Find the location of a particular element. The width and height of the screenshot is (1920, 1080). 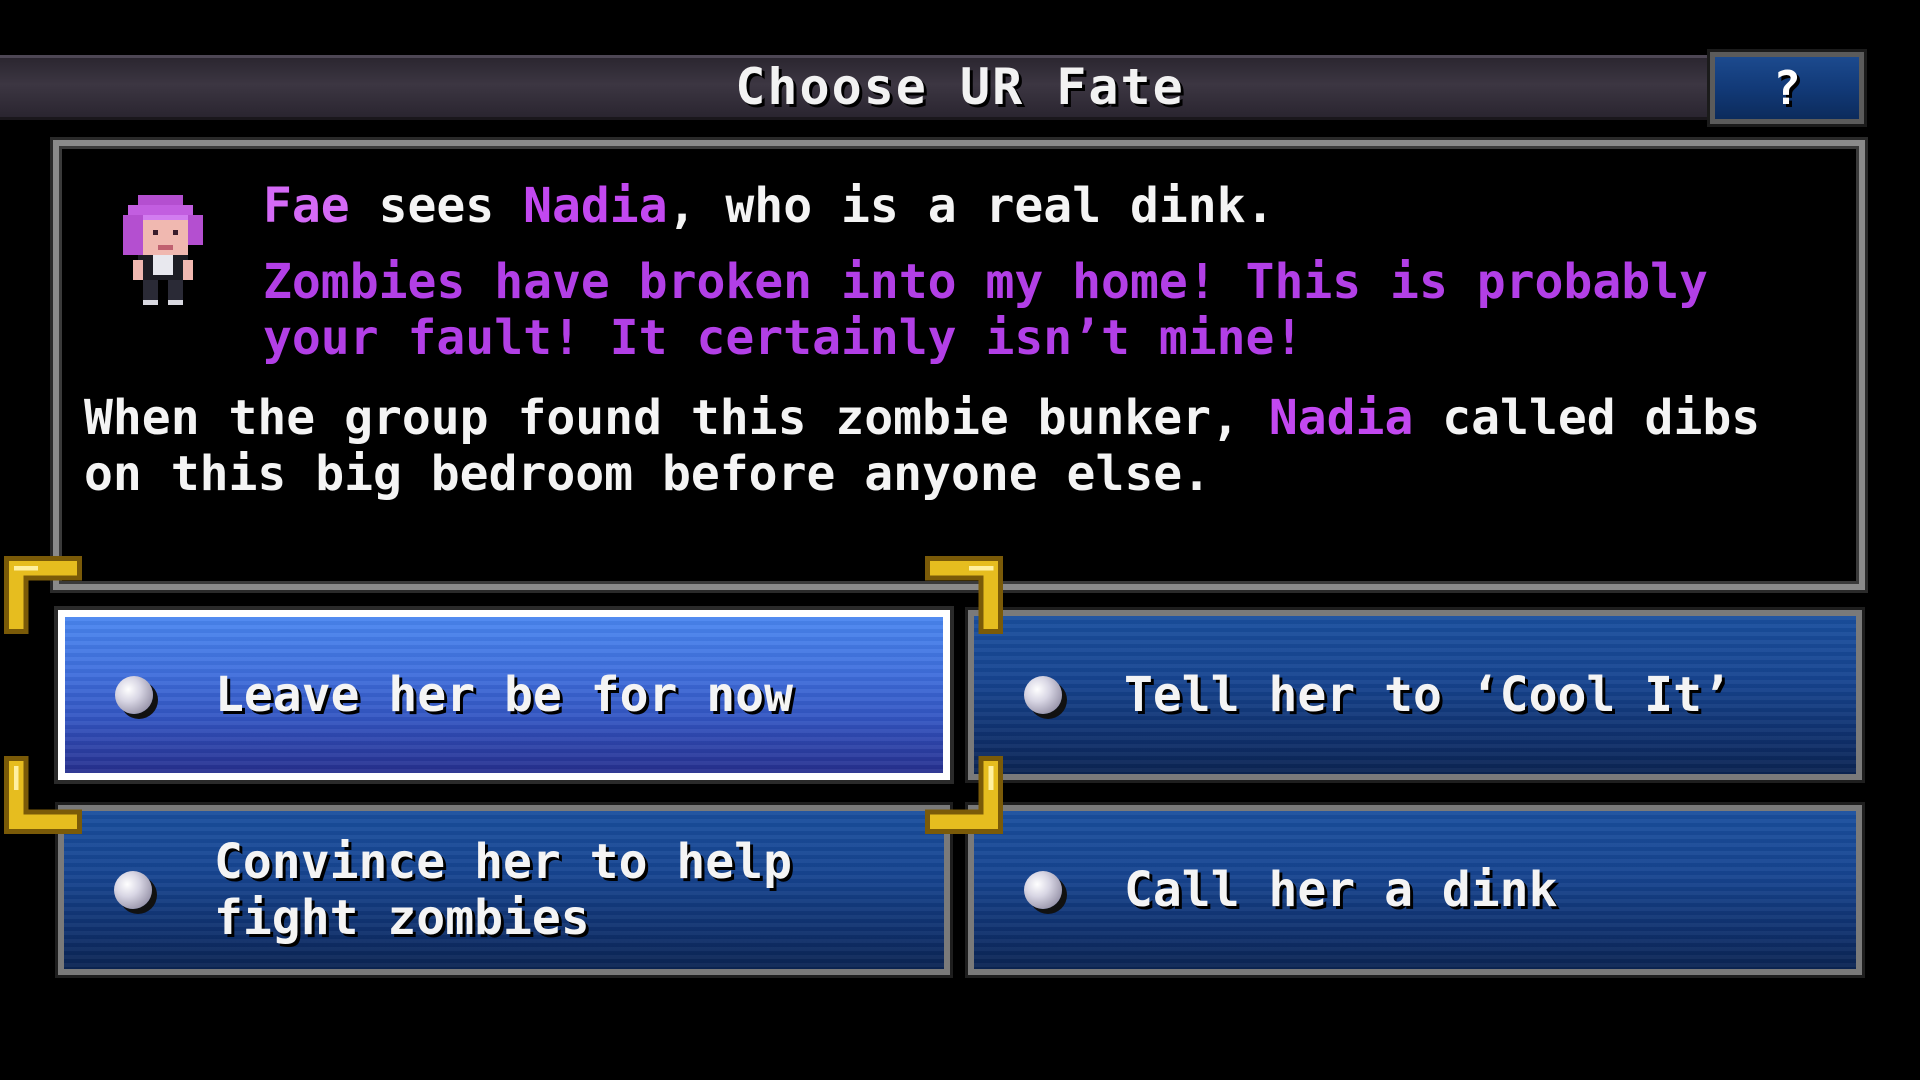

narration-before: When the group found this zombie bunker, is located at coordinates (662, 418).